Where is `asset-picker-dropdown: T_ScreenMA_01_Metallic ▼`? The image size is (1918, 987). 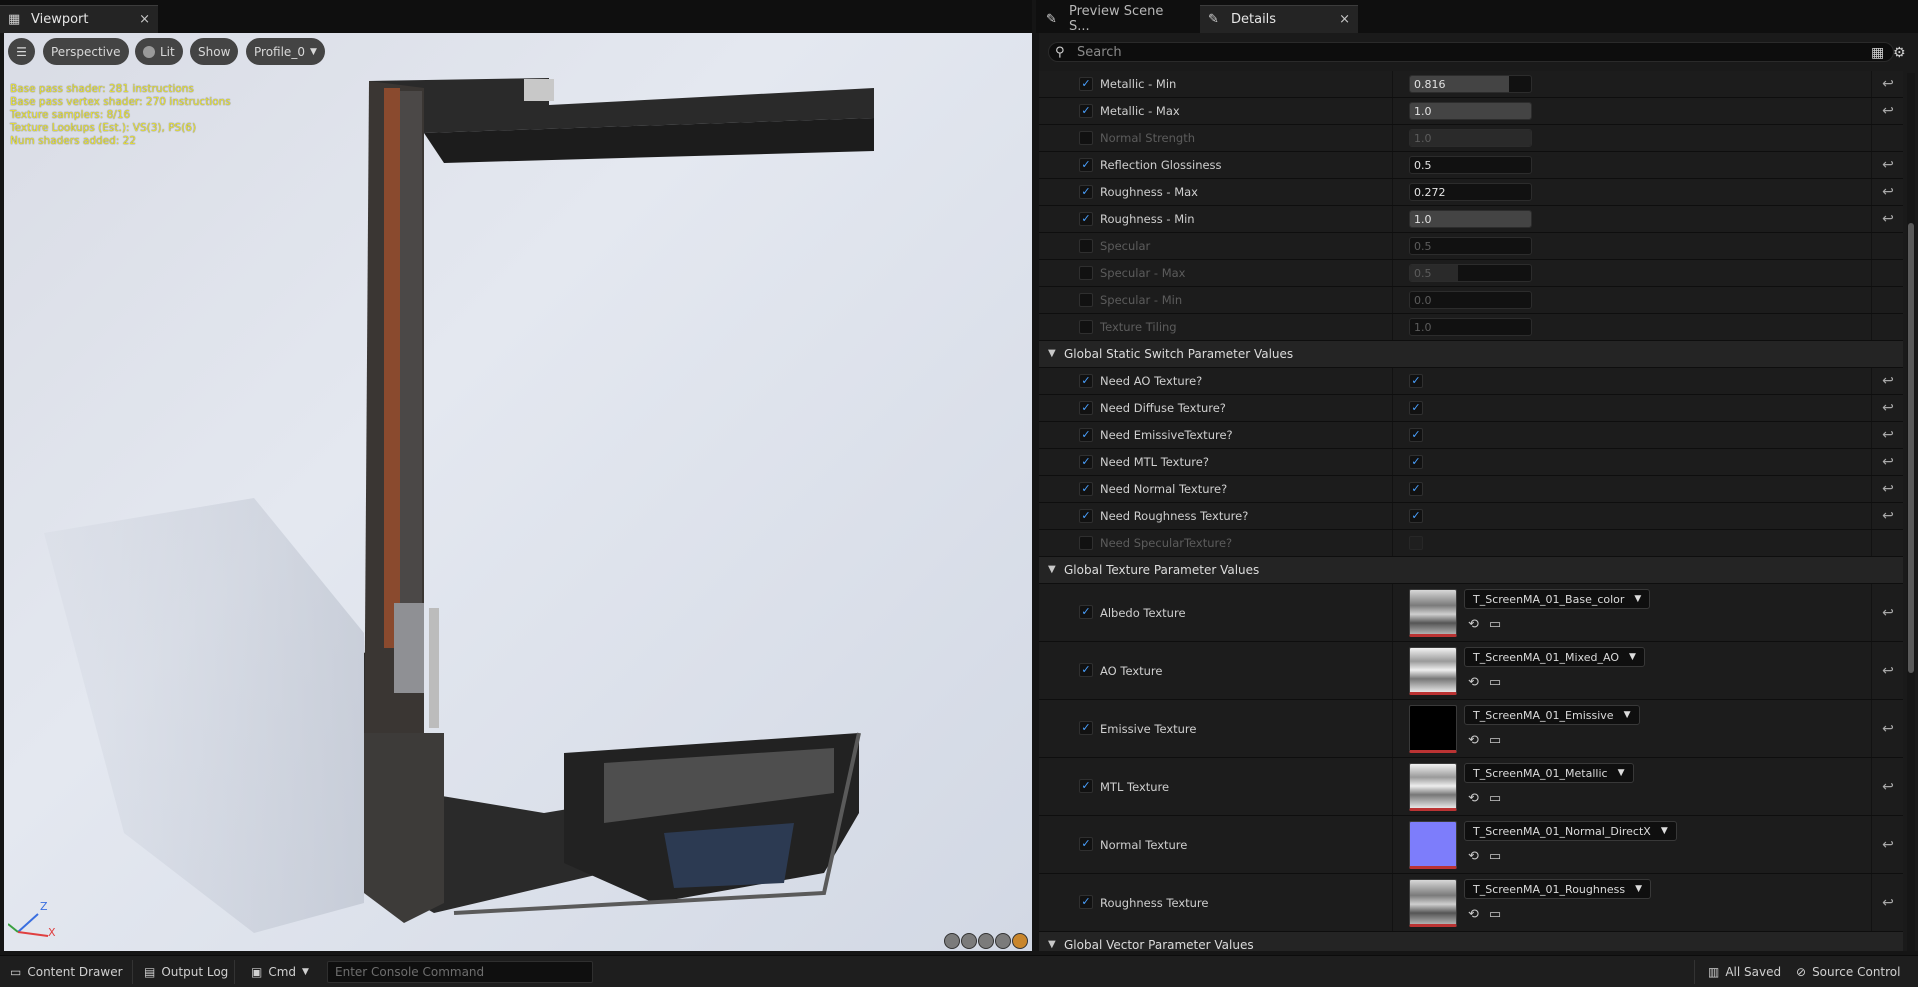
asset-picker-dropdown: T_ScreenMA_01_Metallic ▼ is located at coordinates (1549, 773).